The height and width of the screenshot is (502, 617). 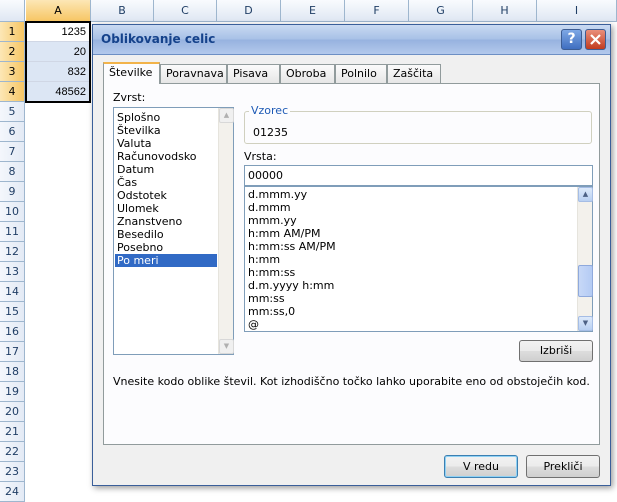 I want to click on format-item: d.m.yyyy h:mm, so click(x=291, y=285).